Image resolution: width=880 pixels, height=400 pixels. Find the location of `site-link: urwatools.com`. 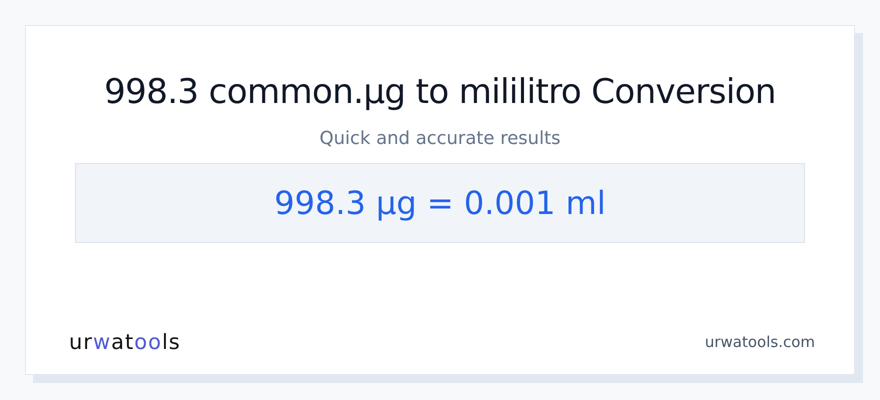

site-link: urwatools.com is located at coordinates (759, 342).